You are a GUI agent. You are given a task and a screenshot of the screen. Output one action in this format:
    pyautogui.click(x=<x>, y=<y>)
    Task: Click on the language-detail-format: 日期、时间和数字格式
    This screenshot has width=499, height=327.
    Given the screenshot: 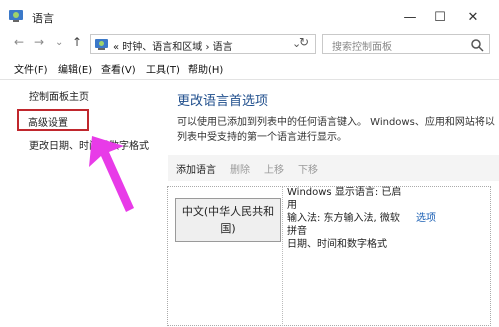 What is the action you would take?
    pyautogui.click(x=337, y=244)
    